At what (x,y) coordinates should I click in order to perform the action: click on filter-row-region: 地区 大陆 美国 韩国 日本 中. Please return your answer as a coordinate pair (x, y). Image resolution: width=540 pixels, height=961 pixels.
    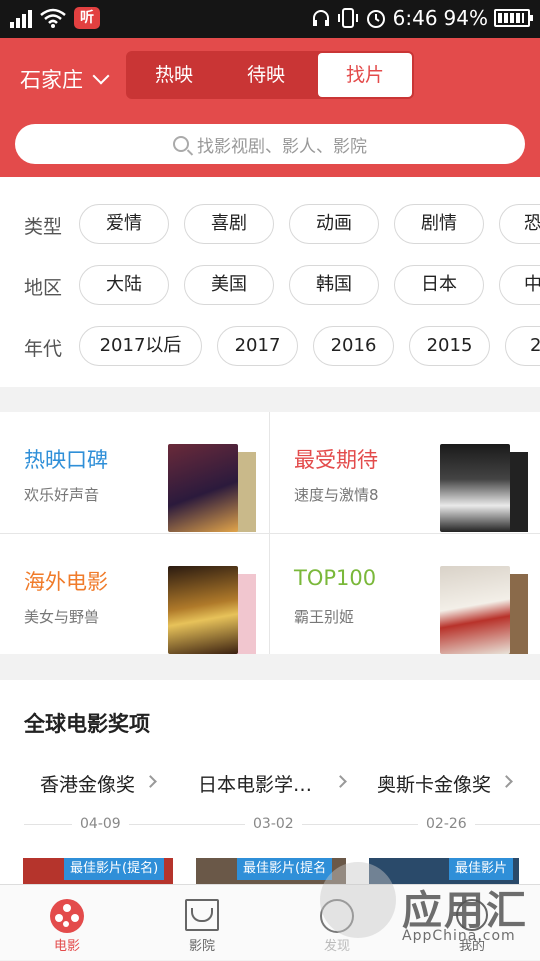
    Looking at the image, I should click on (270, 285).